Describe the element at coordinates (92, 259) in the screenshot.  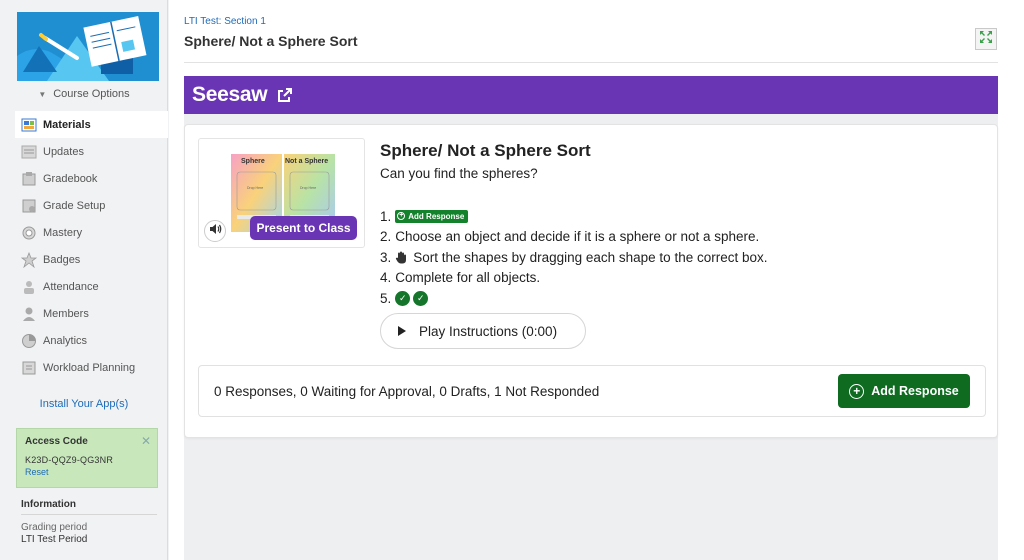
I see `sidebar-item-badges: Badges` at that location.